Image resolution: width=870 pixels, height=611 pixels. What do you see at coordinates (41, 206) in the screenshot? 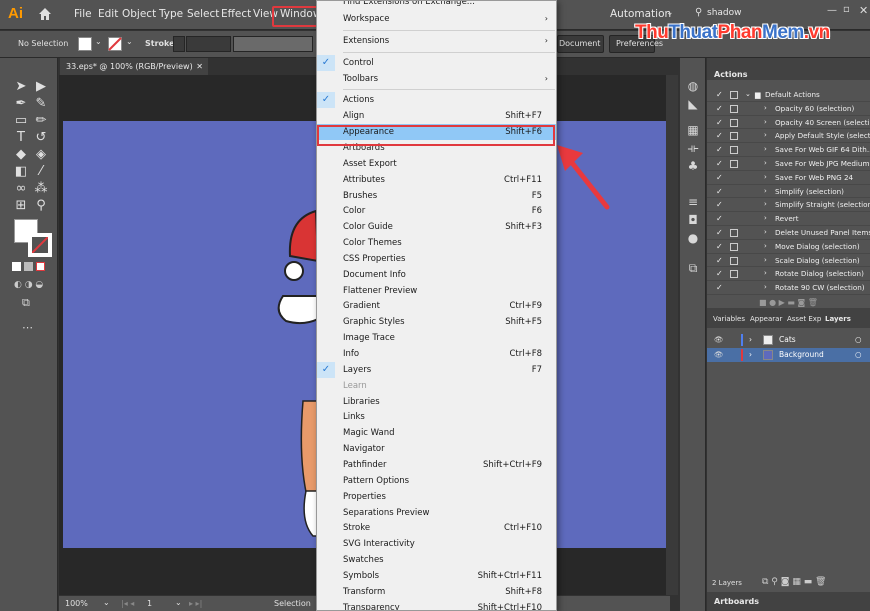
I see `zoom-tool-icon: ⚲` at bounding box center [41, 206].